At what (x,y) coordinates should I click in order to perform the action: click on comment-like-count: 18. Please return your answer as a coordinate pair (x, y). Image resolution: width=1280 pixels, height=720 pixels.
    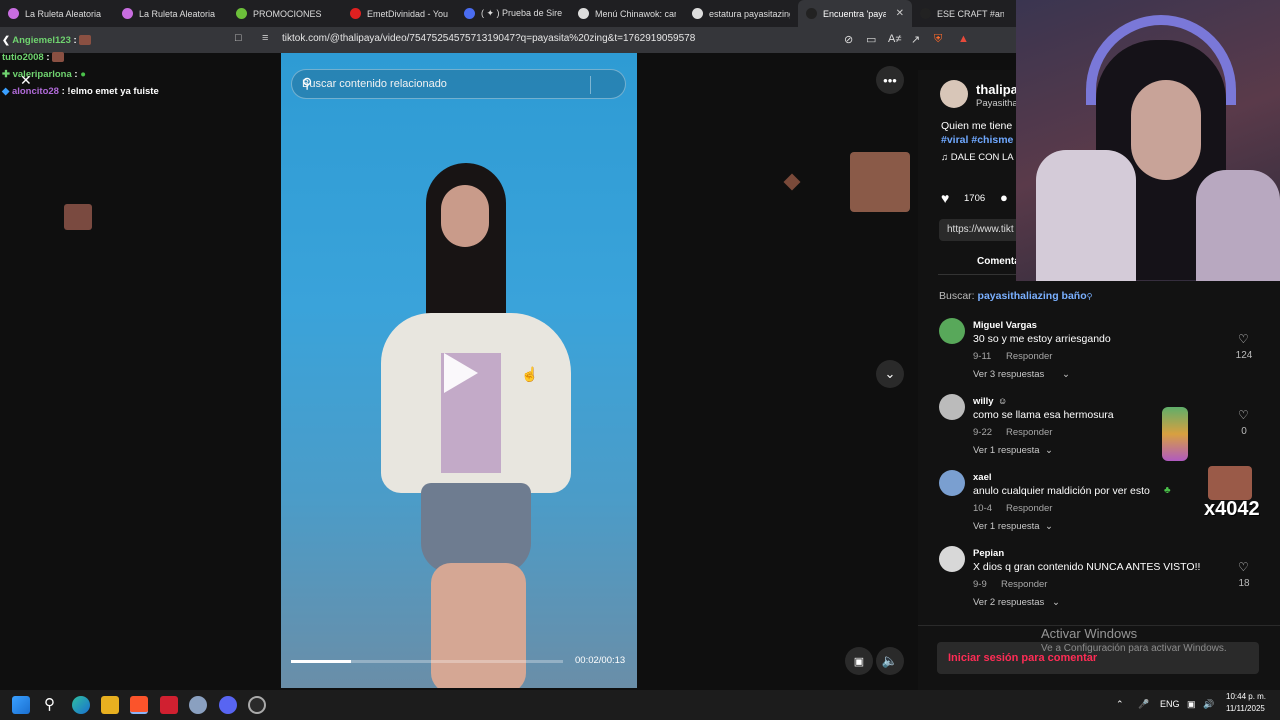
    Looking at the image, I should click on (1244, 583).